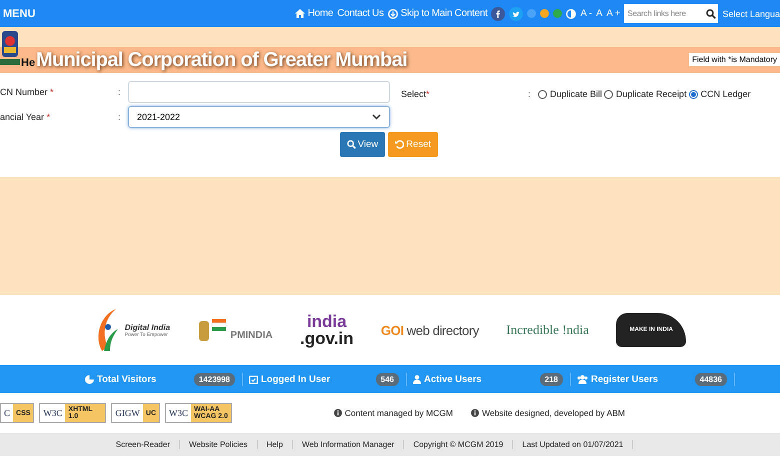 The image size is (780, 470). What do you see at coordinates (459, 444) in the screenshot?
I see `footer-link: Copyright © MCGM 2019` at bounding box center [459, 444].